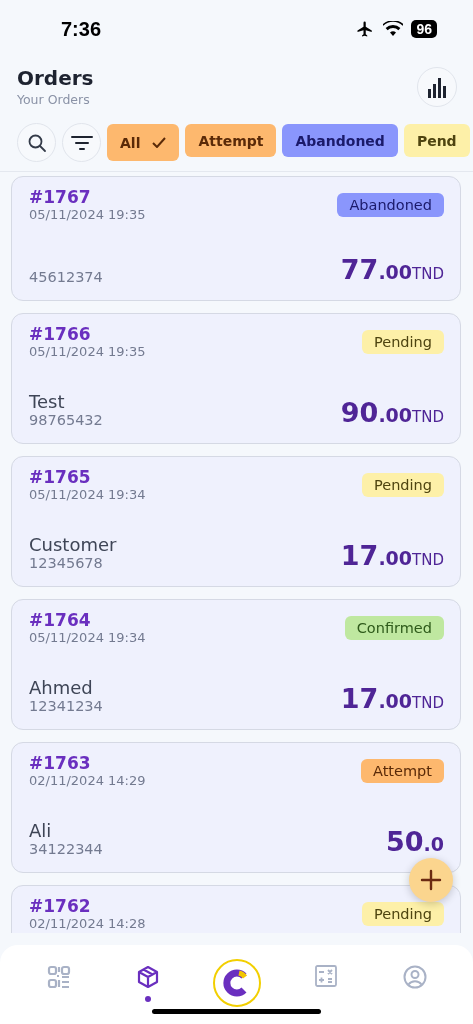 Image resolution: width=473 pixels, height=1024 pixels. Describe the element at coordinates (66, 563) in the screenshot. I see `customer-phone: 12345678` at that location.